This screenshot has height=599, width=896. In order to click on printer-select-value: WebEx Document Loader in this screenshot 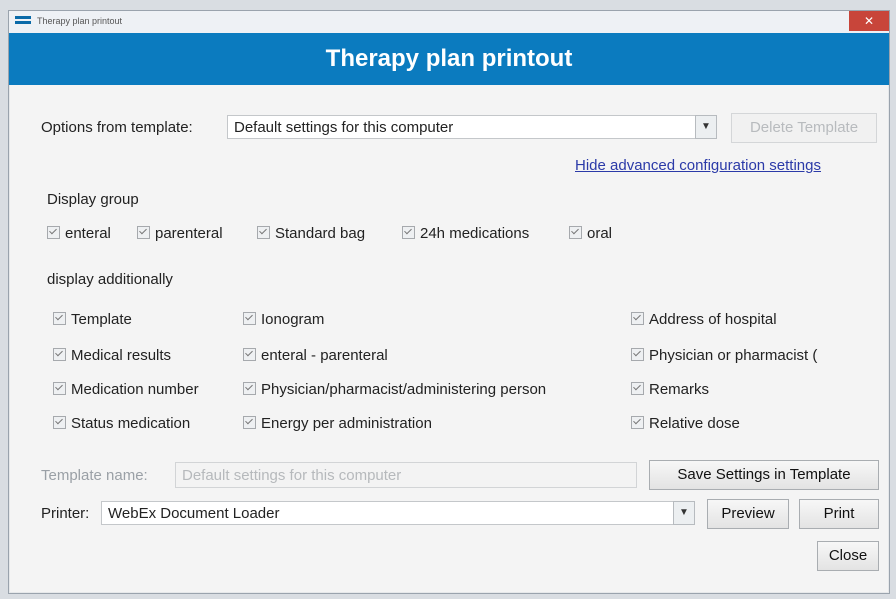, I will do `click(194, 513)`.